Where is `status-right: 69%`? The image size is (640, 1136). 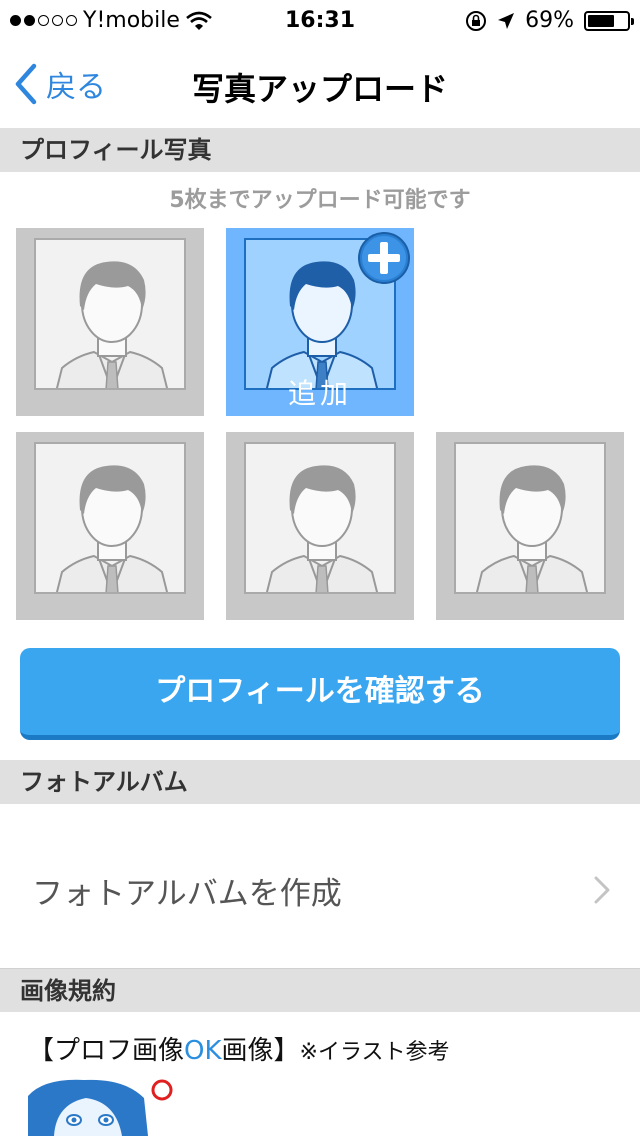 status-right: 69% is located at coordinates (549, 20).